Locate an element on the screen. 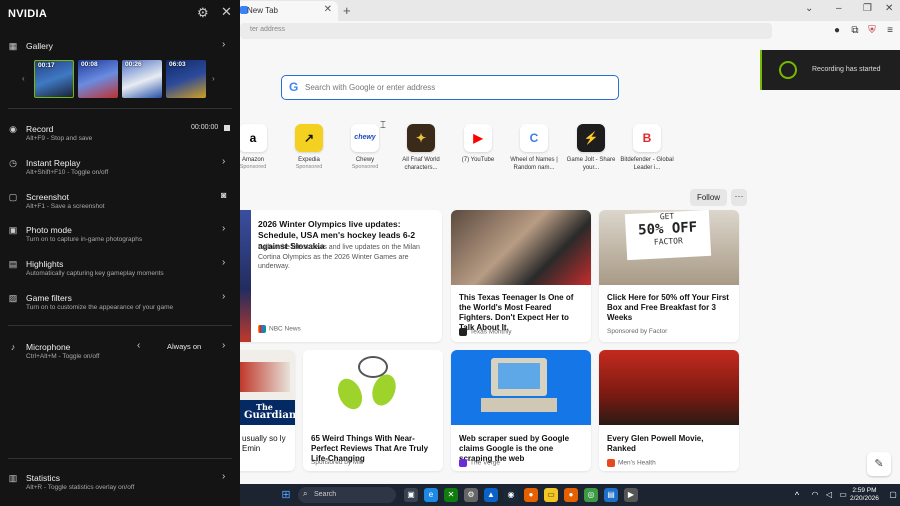 The image size is (900, 506). notepad-icon: ▤ is located at coordinates (611, 495).